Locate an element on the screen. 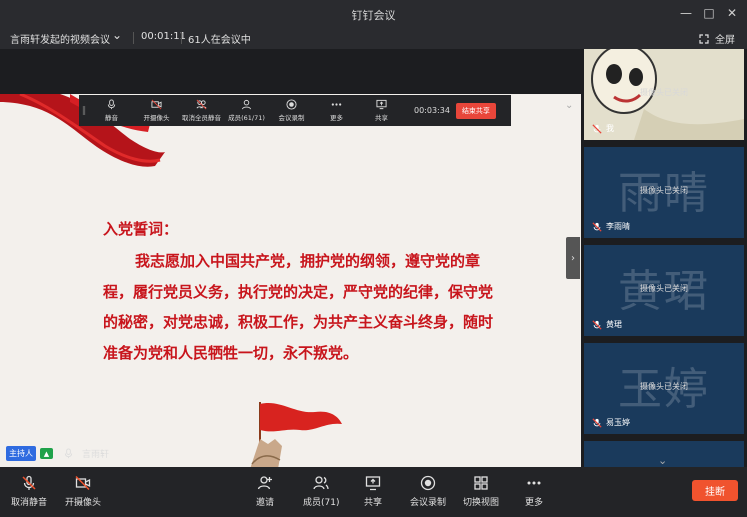 This screenshot has height=517, width=747. share-more-button: 更多 is located at coordinates (336, 110).